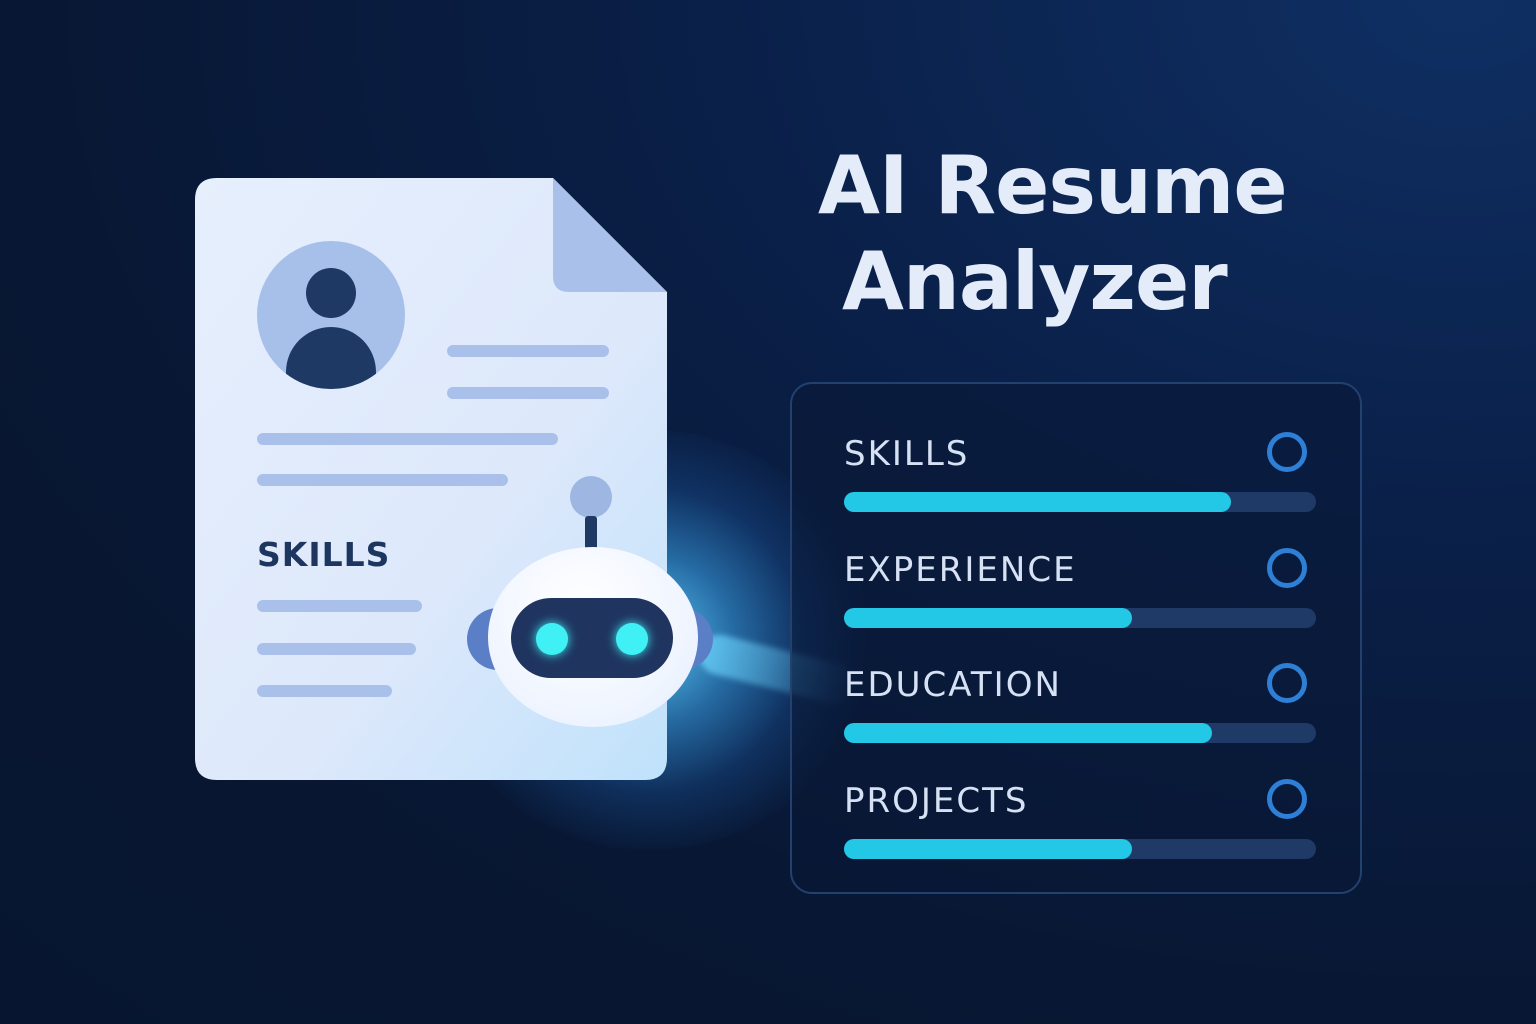  Describe the element at coordinates (1076, 830) in the screenshot. I see `metric-row-projects: PROJECTS` at that location.